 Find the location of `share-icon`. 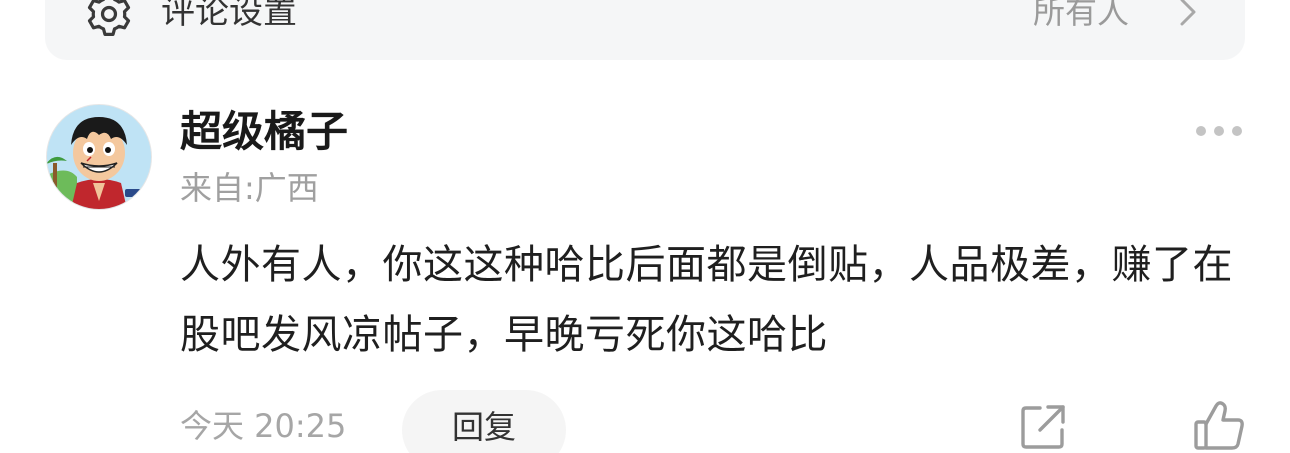

share-icon is located at coordinates (1043, 427).